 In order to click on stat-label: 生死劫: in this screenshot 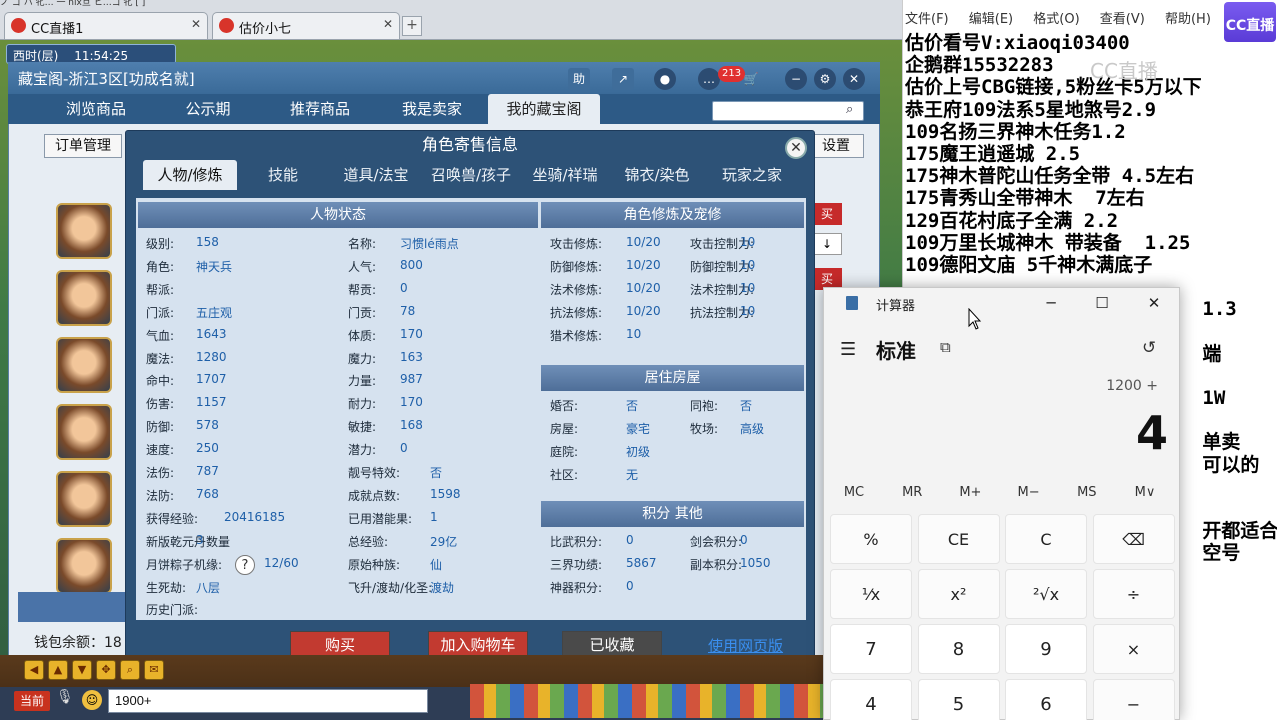, I will do `click(166, 587)`.